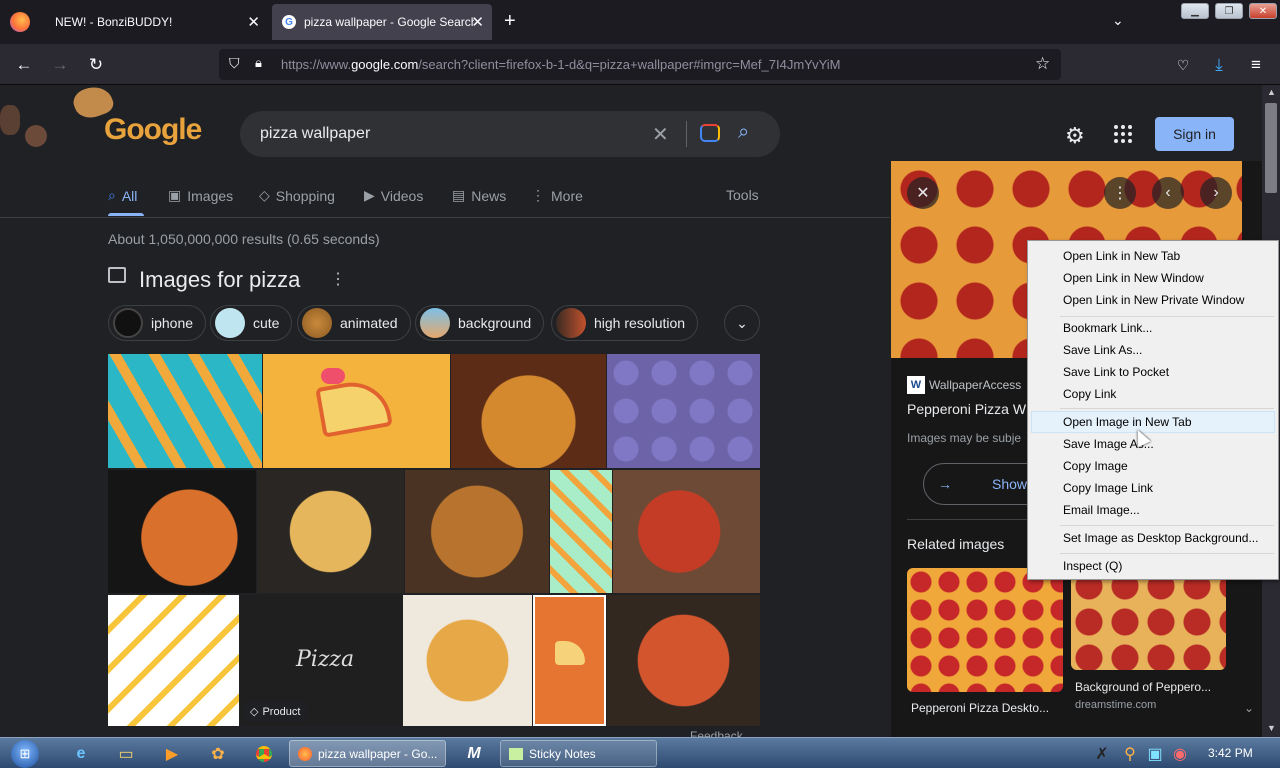 This screenshot has width=1280, height=768. I want to click on tab-videos: ▶ Videos, so click(393, 195).